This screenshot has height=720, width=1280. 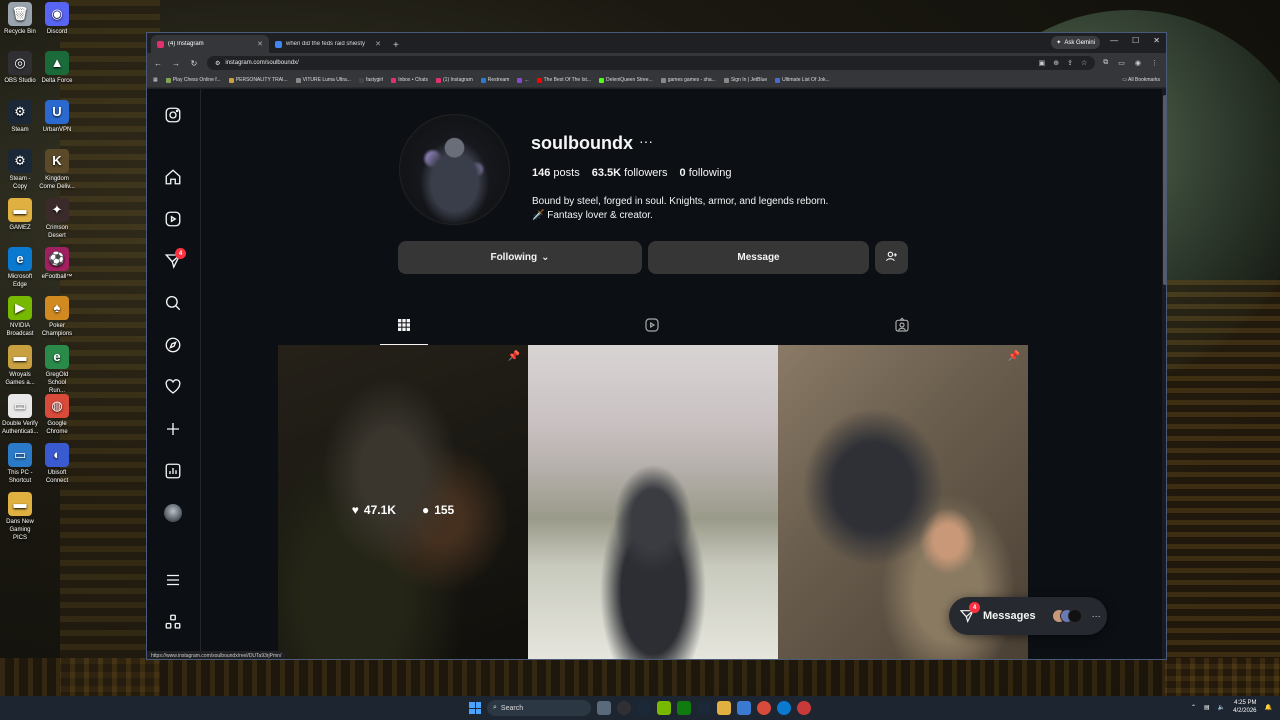 What do you see at coordinates (1221, 707) in the screenshot?
I see `volume-icon: 🔈` at bounding box center [1221, 707].